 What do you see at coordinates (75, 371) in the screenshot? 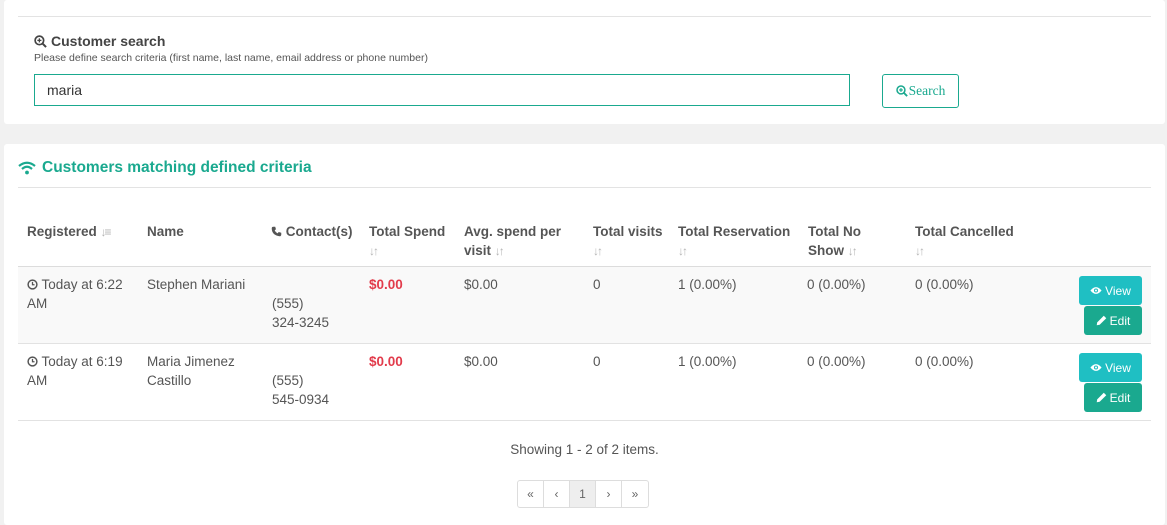
I see `registered-cell: Today at 6:19 AM` at bounding box center [75, 371].